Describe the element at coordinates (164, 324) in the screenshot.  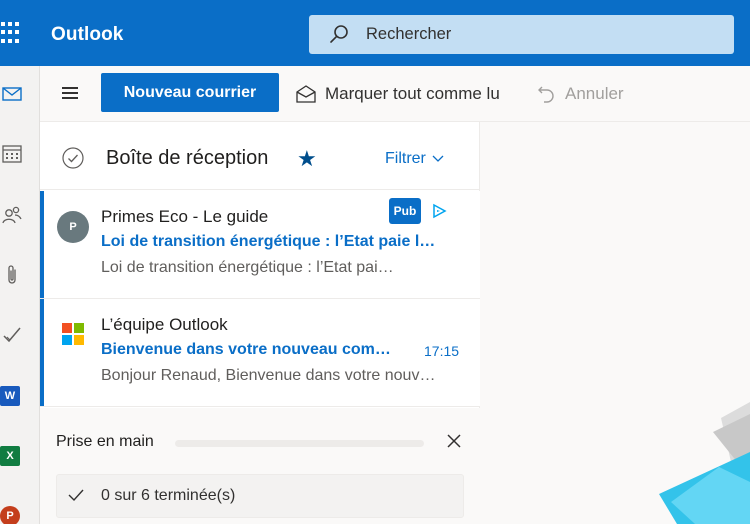
I see `message-sender: L’équipe Outlook` at that location.